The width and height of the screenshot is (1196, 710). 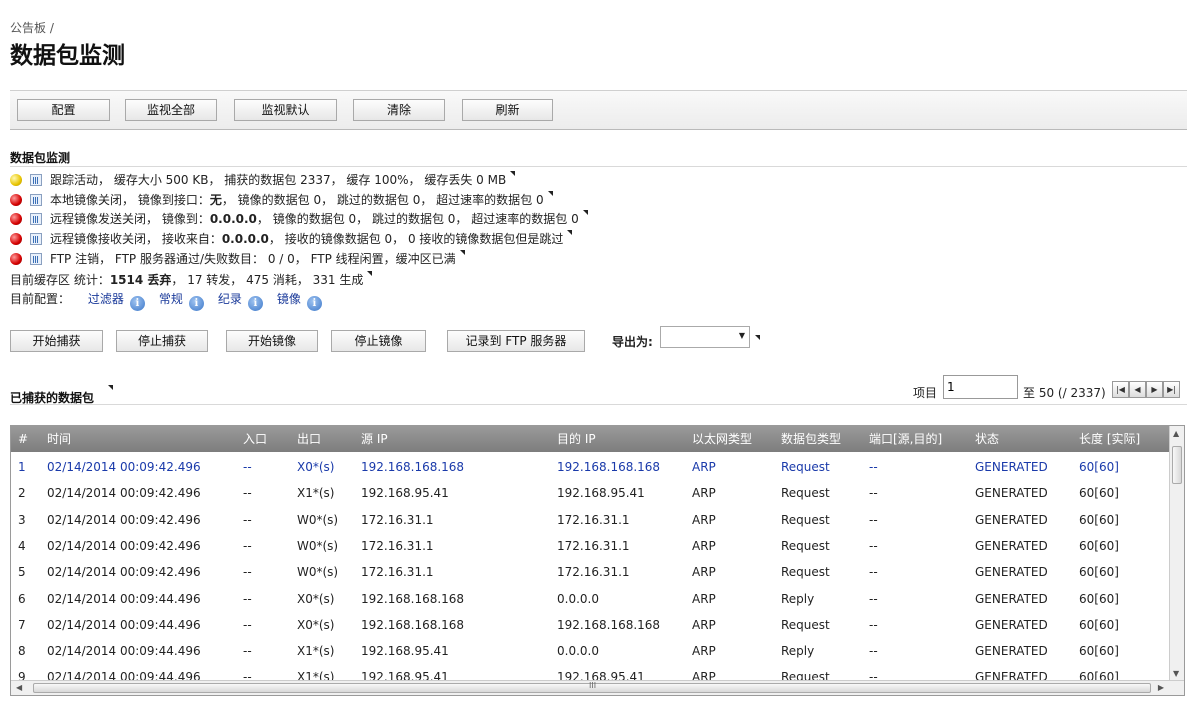 I want to click on stop-capture-button: 停止捕获, so click(x=162, y=341).